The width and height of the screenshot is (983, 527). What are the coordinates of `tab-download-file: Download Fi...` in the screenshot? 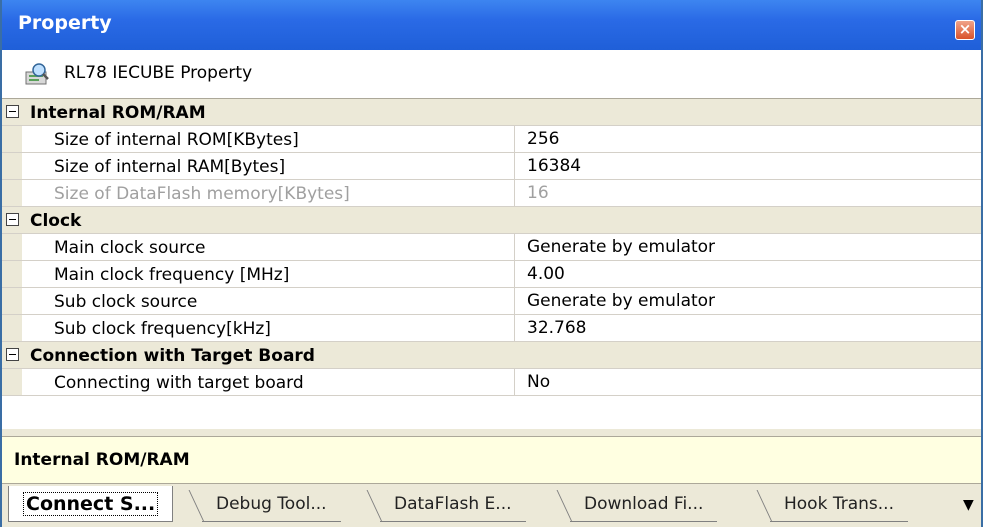 It's located at (644, 504).